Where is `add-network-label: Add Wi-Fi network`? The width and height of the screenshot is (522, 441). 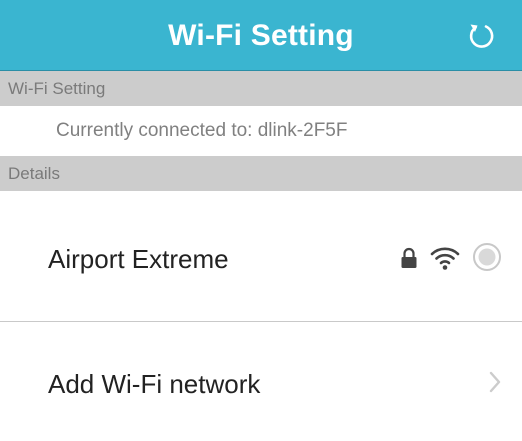
add-network-label: Add Wi-Fi network is located at coordinates (154, 384).